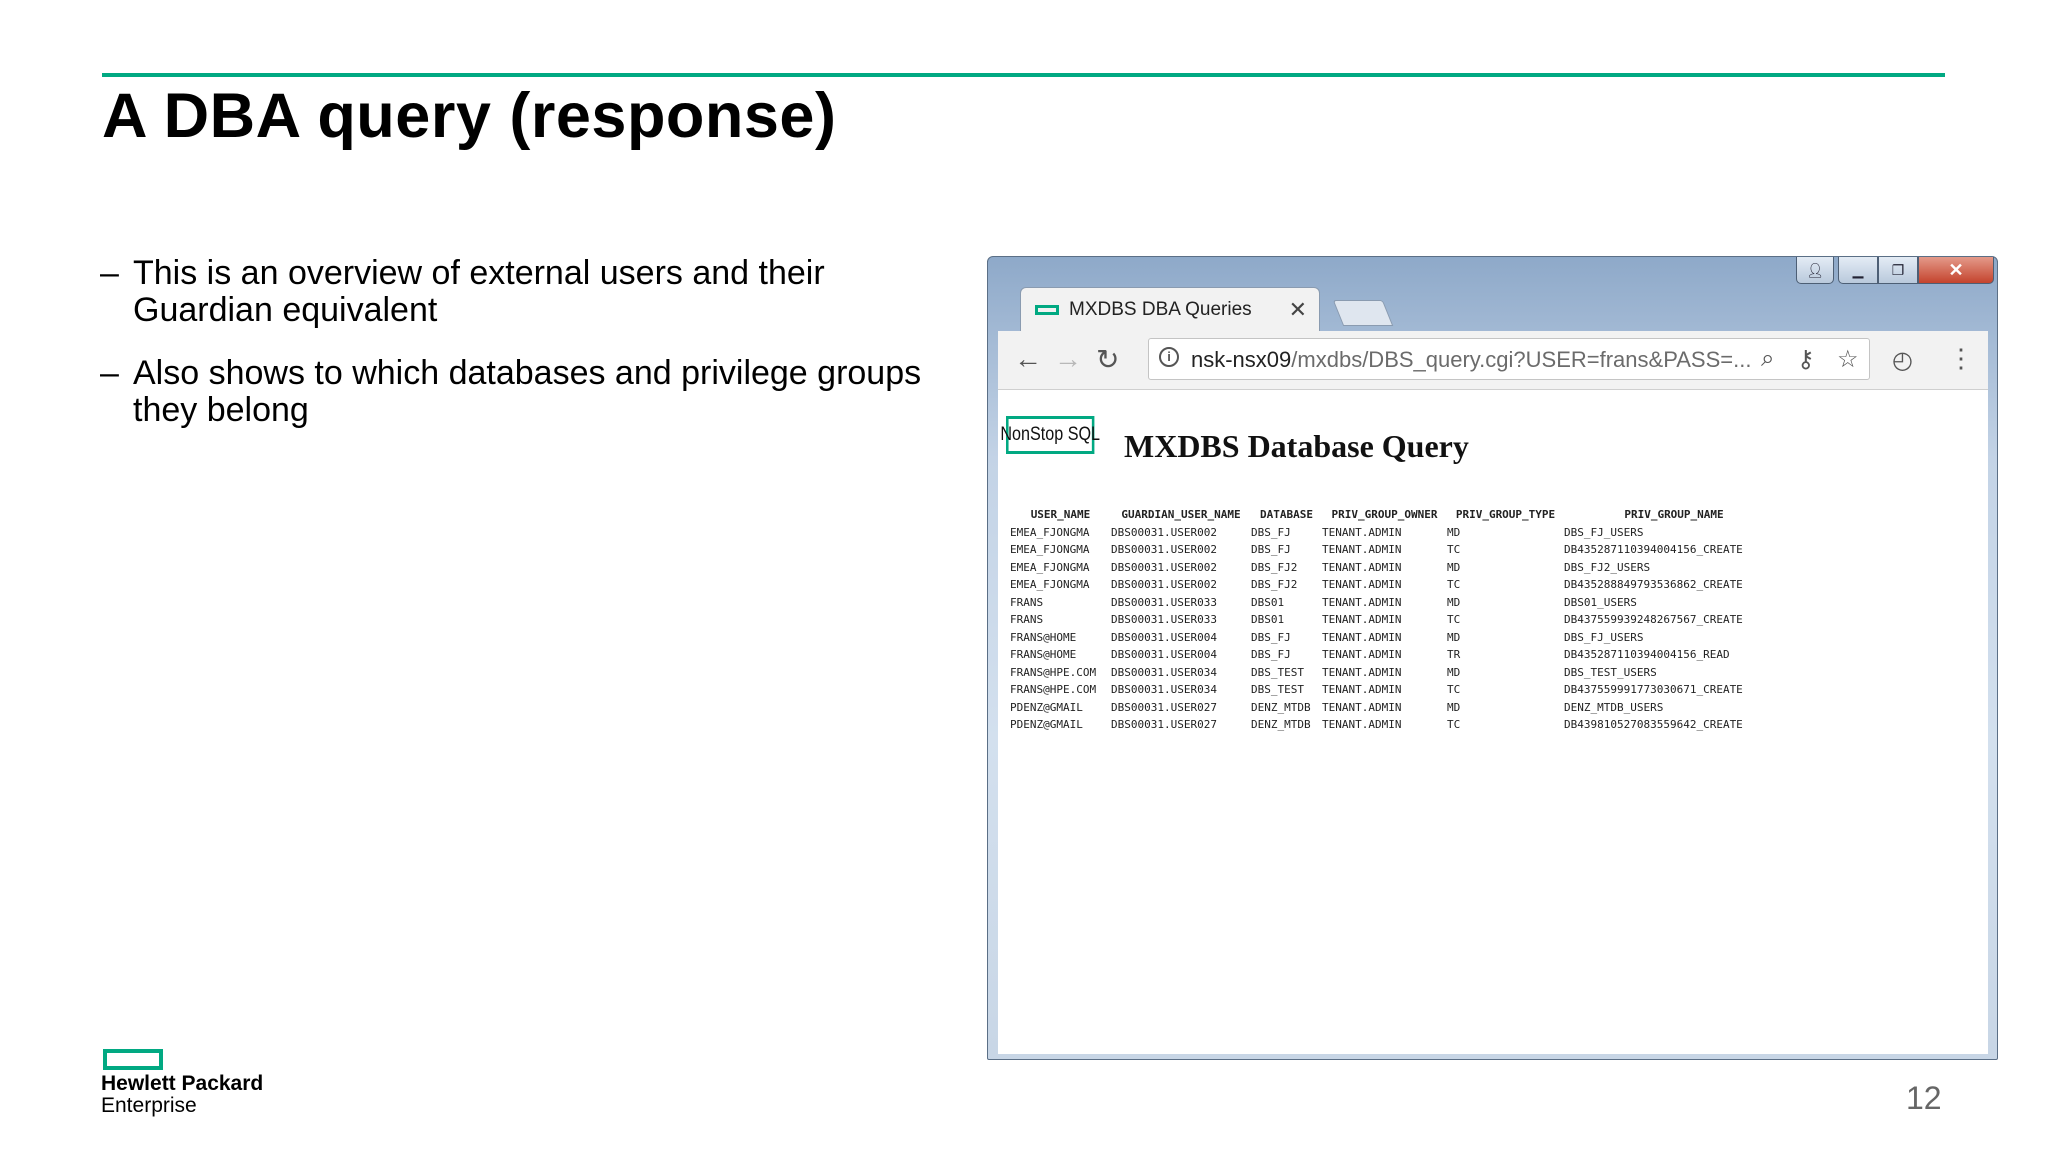 This screenshot has height=1152, width=2048. I want to click on url-host: nsk-nsx09, so click(1241, 359).